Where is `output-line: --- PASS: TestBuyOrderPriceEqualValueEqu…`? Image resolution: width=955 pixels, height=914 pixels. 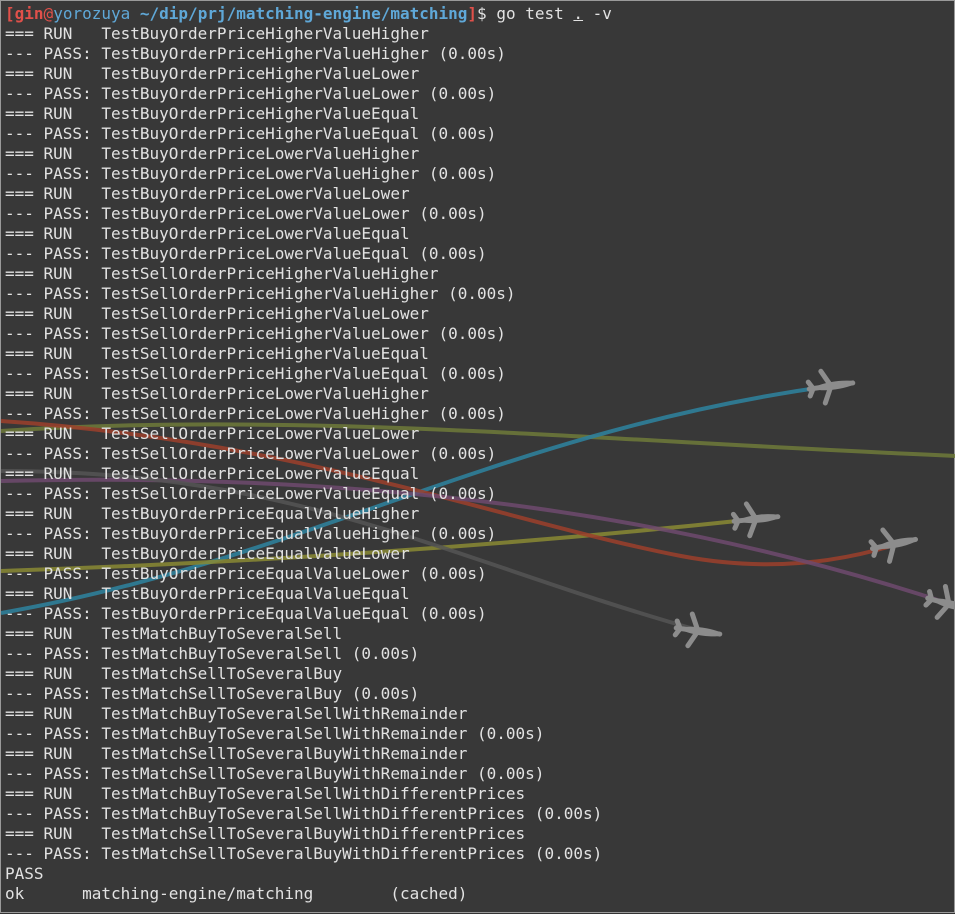
output-line: --- PASS: TestBuyOrderPriceEqualValueEqu… is located at coordinates (246, 613).